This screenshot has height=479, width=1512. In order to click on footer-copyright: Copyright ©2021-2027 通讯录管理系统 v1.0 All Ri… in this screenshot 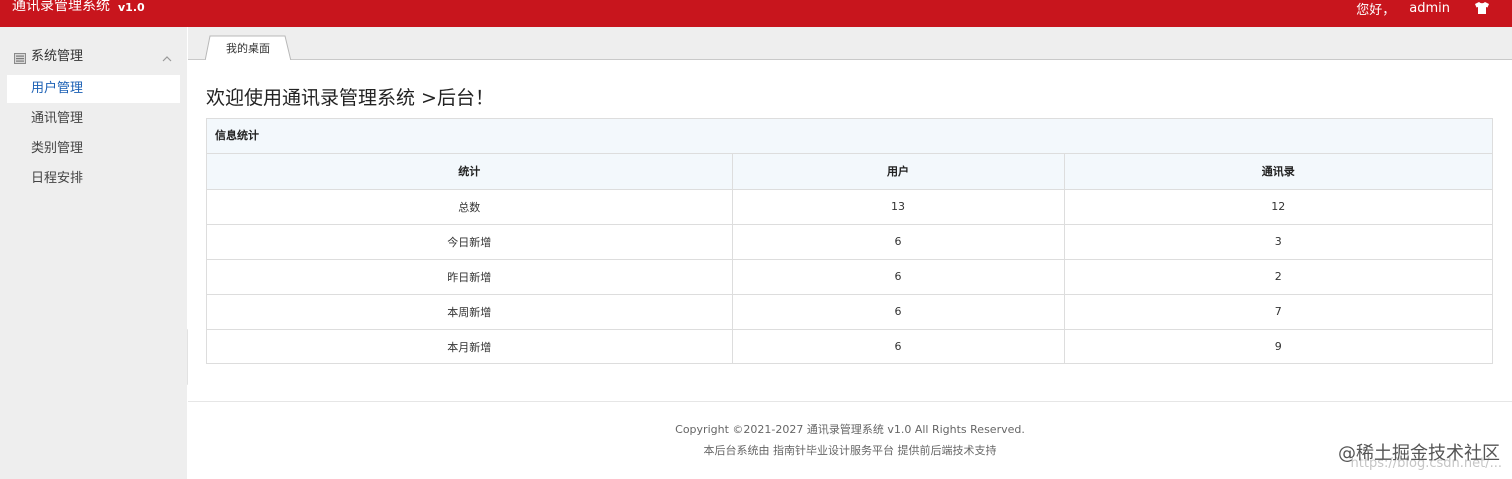, I will do `click(850, 429)`.